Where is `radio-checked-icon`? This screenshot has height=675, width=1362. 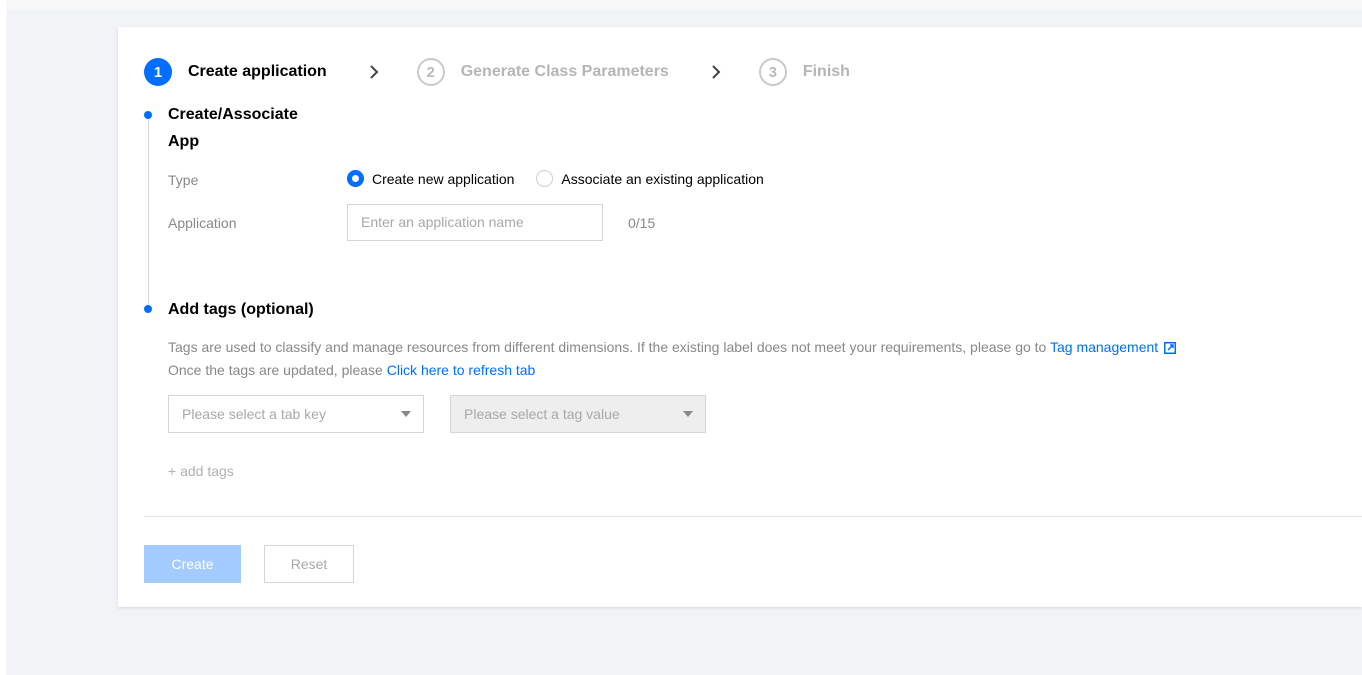
radio-checked-icon is located at coordinates (355, 178).